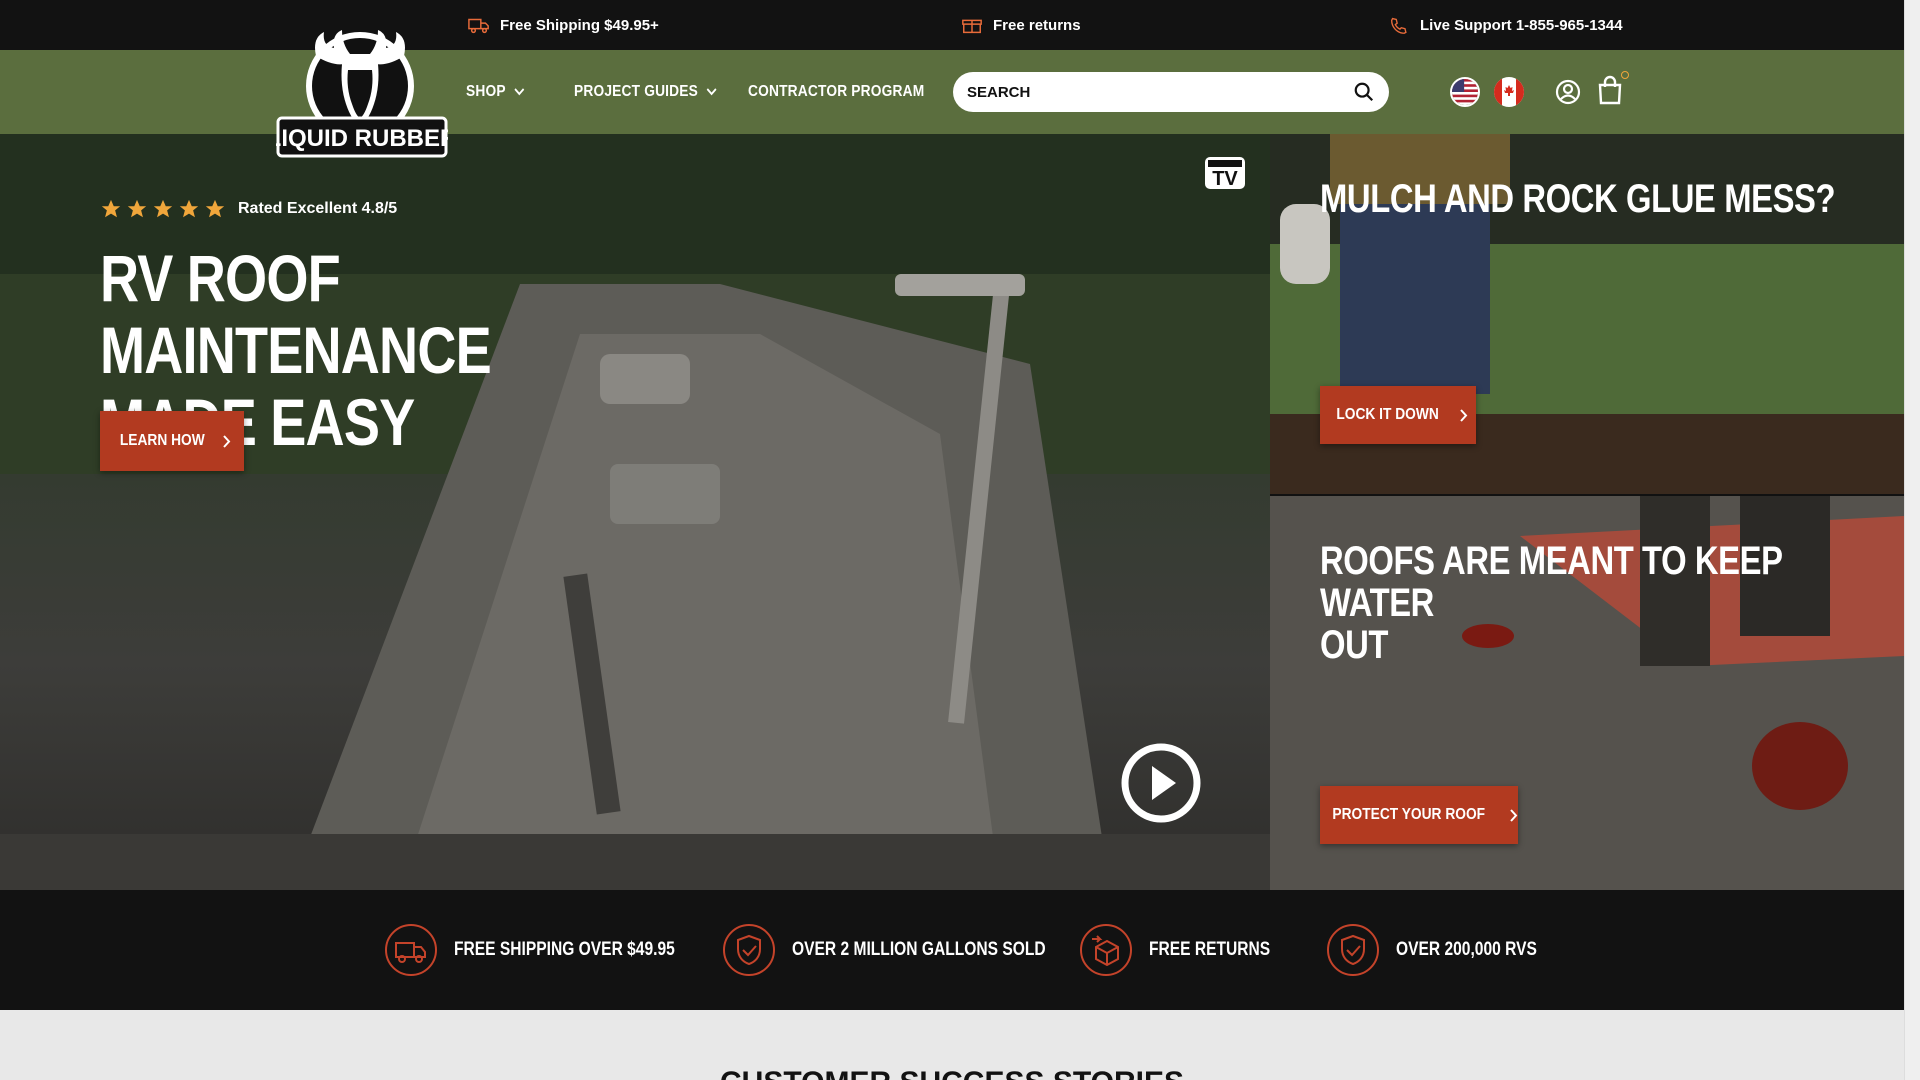 The width and height of the screenshot is (1920, 1080). I want to click on lock-it-down-button: LOCK IT DOWN, so click(1398, 415).